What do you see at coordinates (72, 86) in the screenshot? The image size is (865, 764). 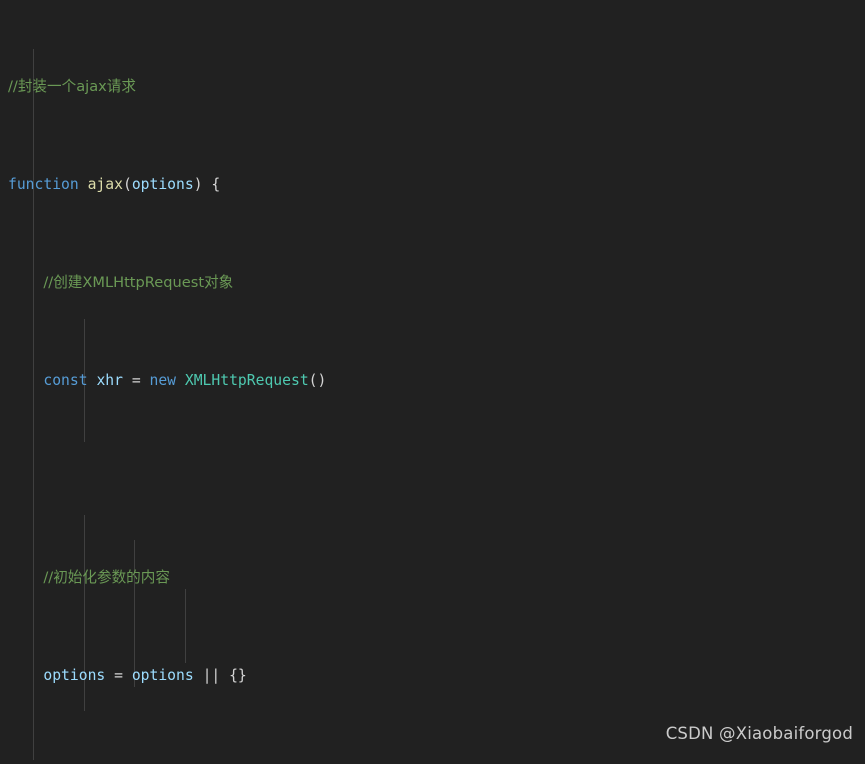 I see `code-line: //封装一个ajax请求` at bounding box center [72, 86].